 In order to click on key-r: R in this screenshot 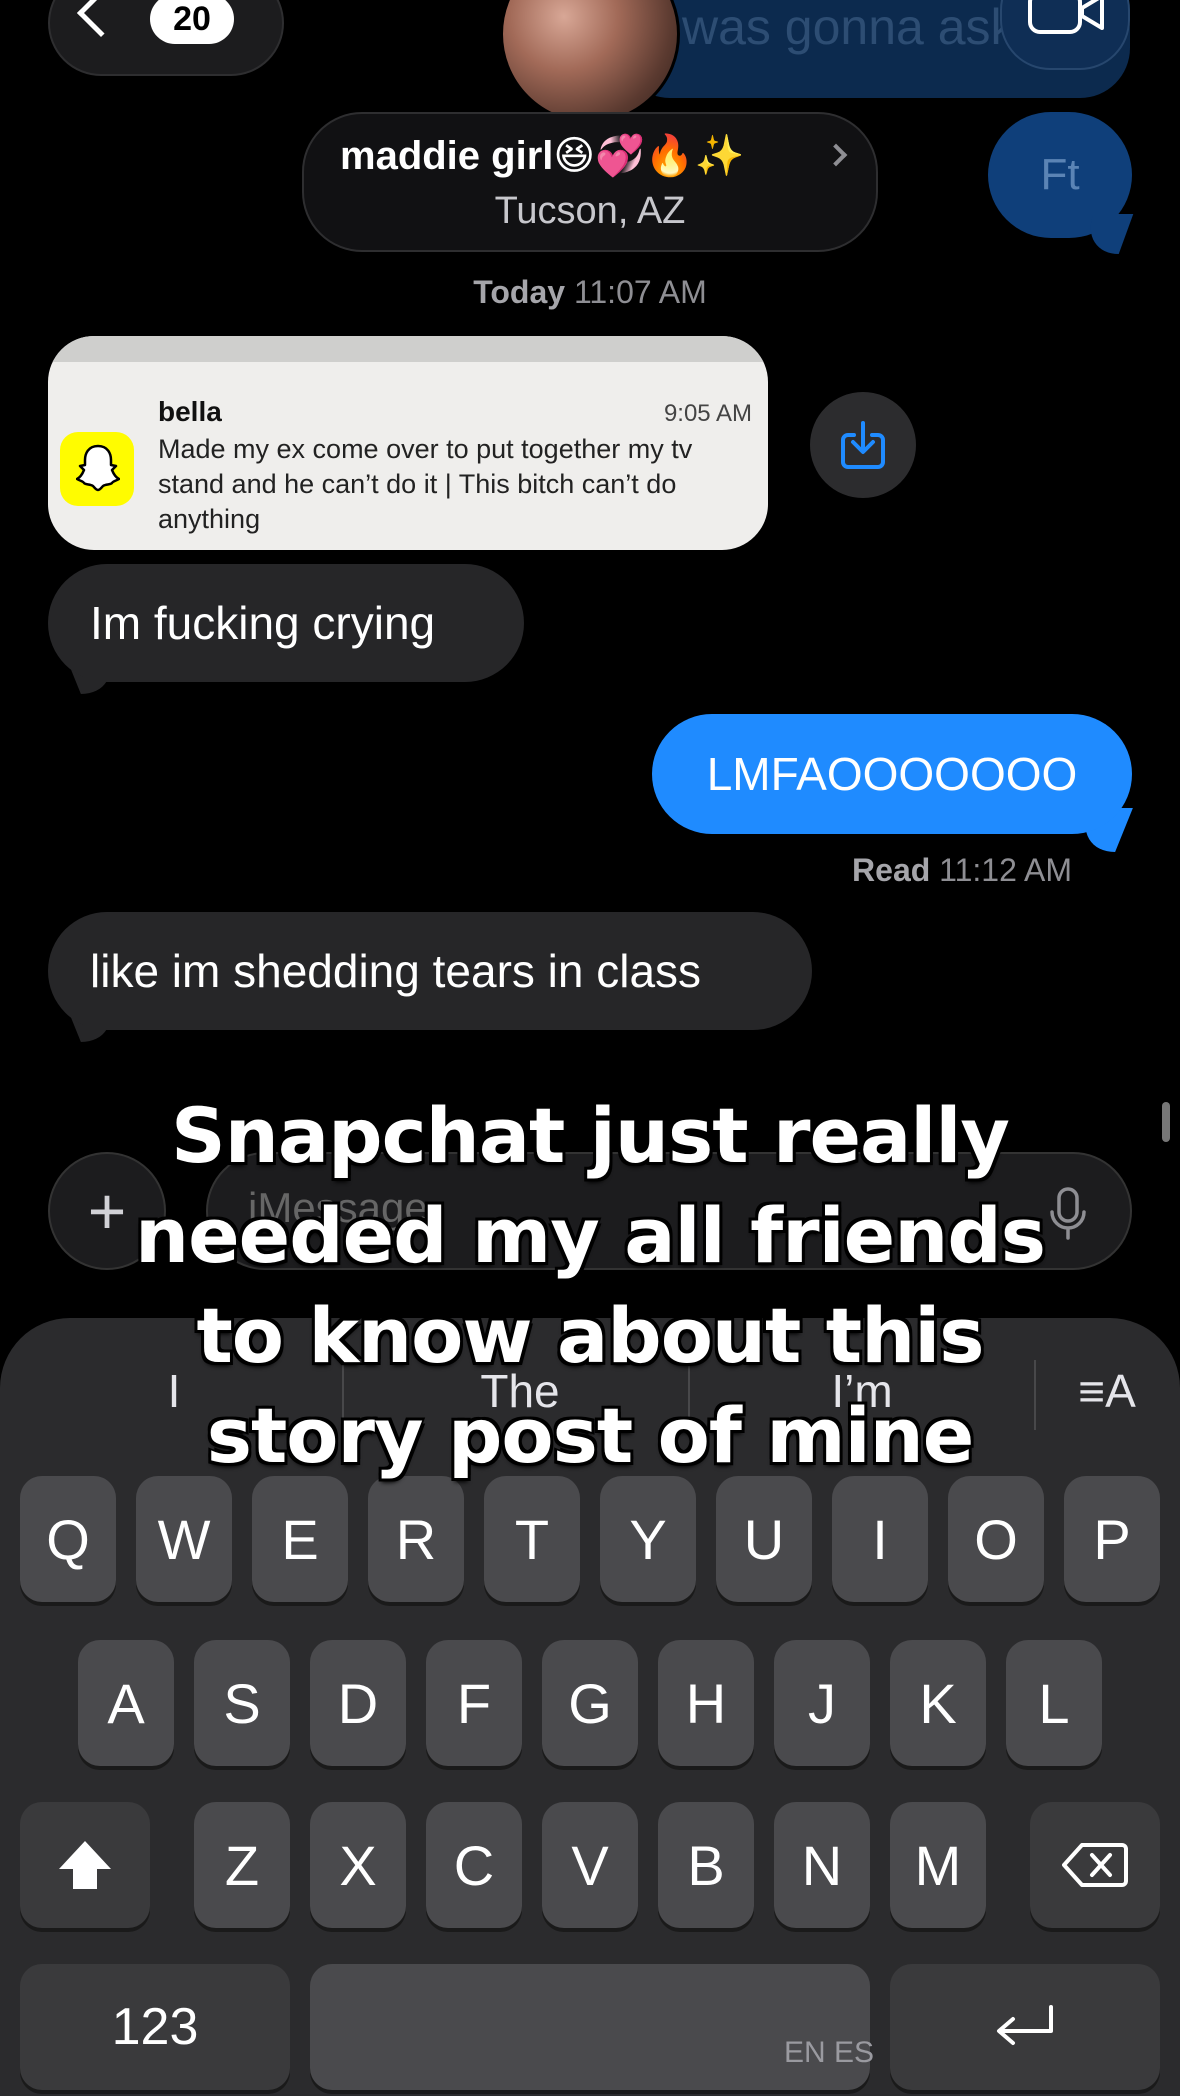, I will do `click(416, 1539)`.